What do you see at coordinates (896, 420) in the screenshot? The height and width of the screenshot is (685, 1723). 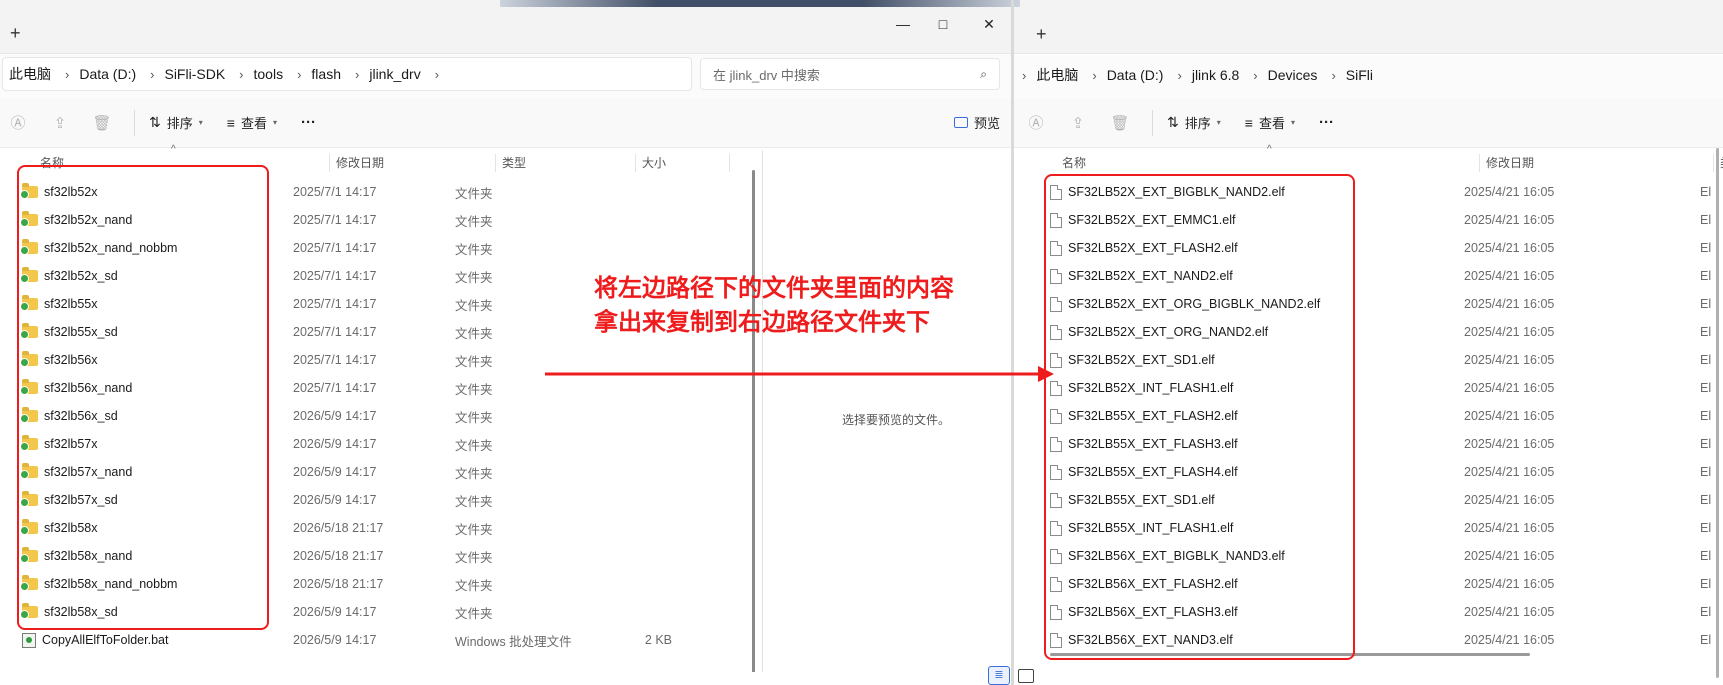 I see `preview-empty-text: 选择要预览的文件。` at bounding box center [896, 420].